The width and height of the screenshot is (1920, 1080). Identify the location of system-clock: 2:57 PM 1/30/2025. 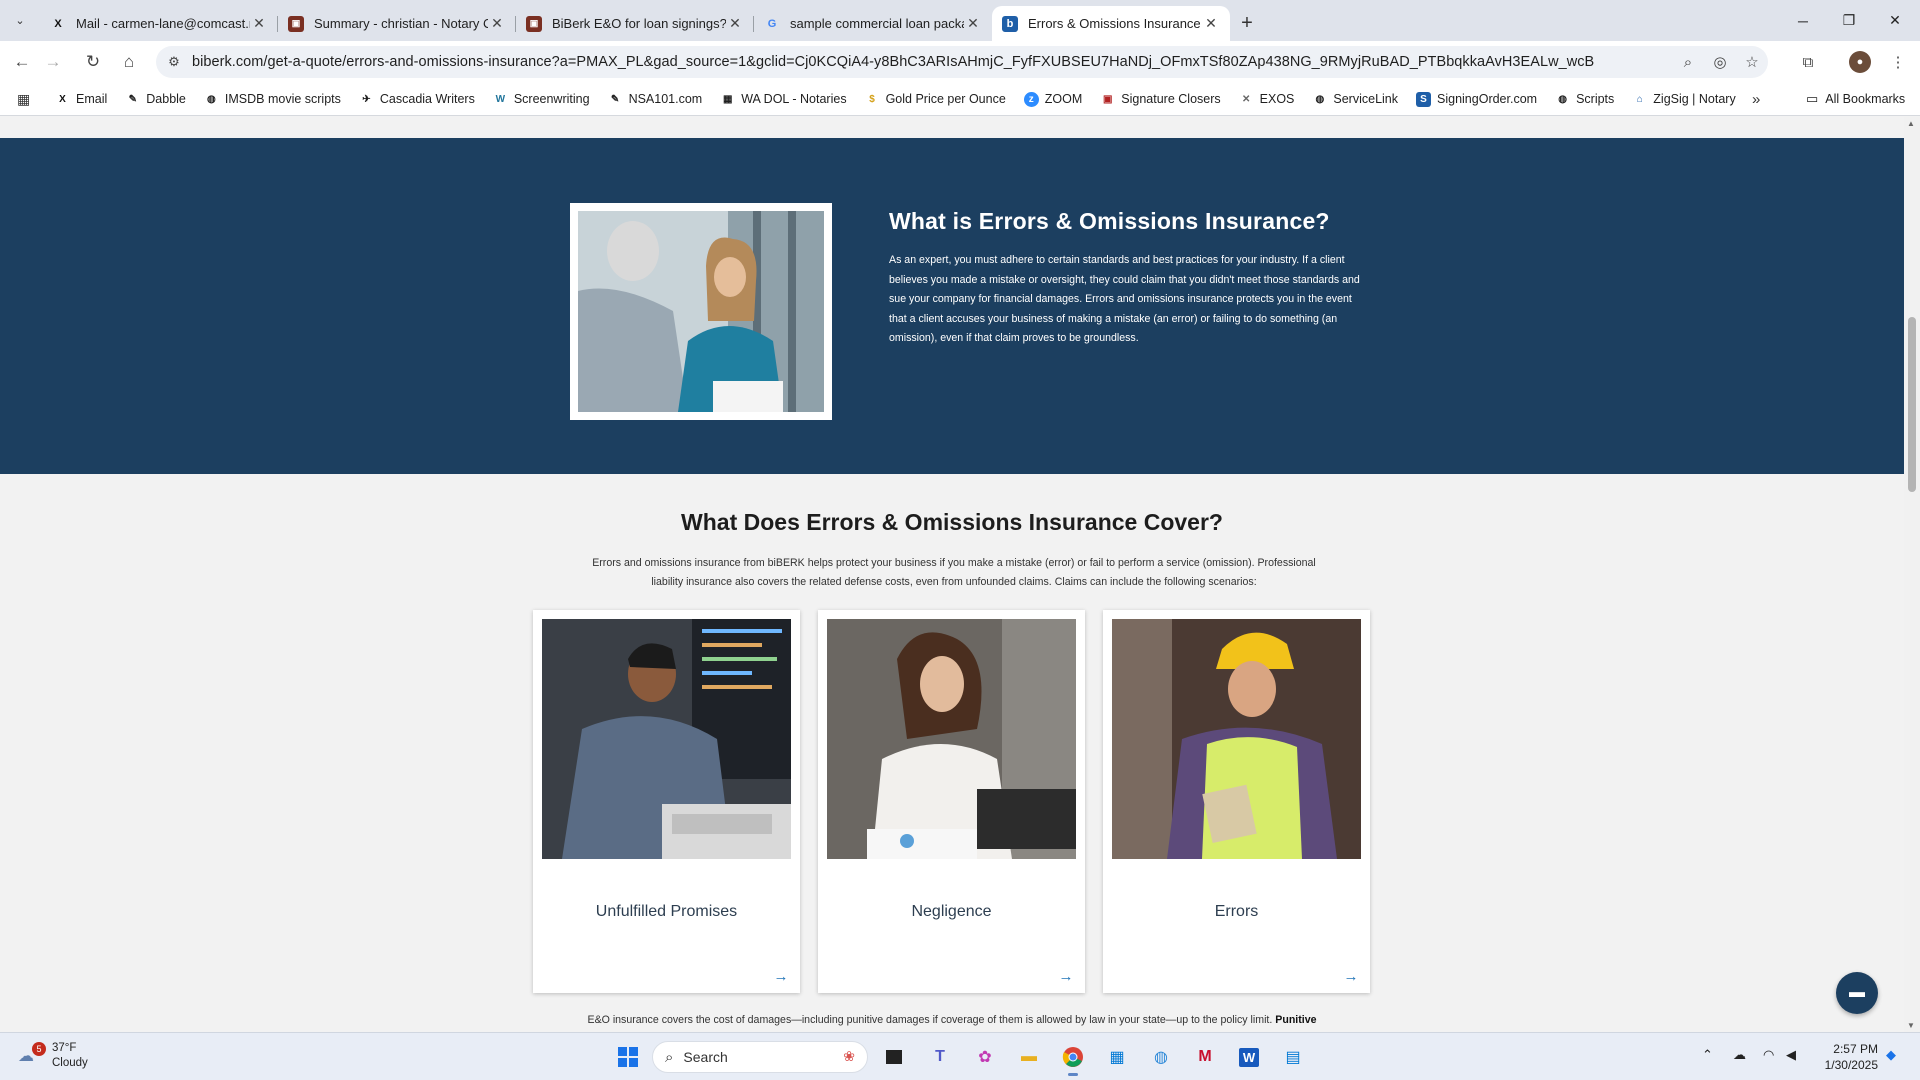
(1845, 1057).